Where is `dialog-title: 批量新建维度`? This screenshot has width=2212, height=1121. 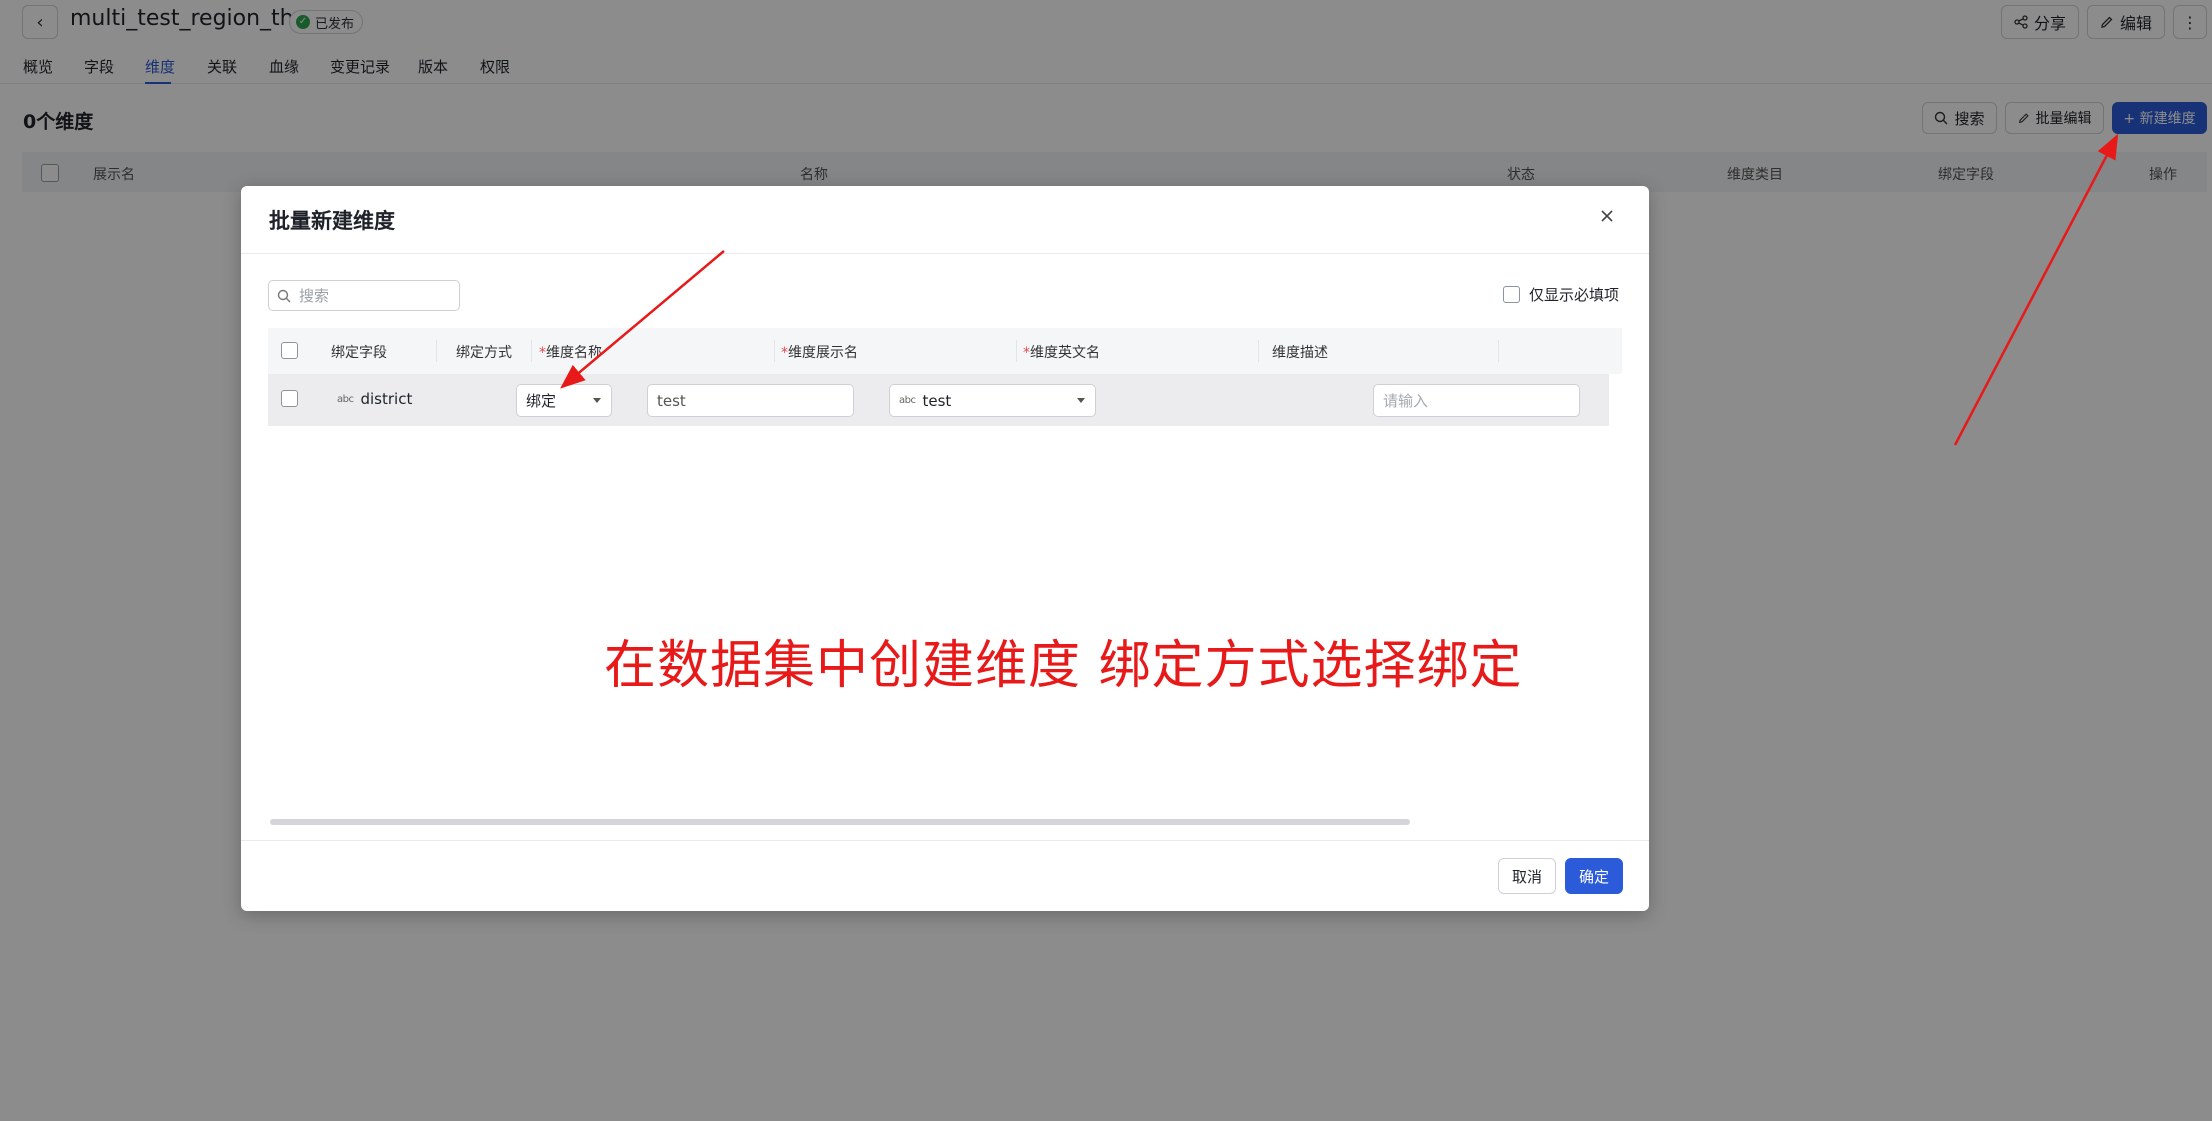
dialog-title: 批量新建维度 is located at coordinates (332, 221).